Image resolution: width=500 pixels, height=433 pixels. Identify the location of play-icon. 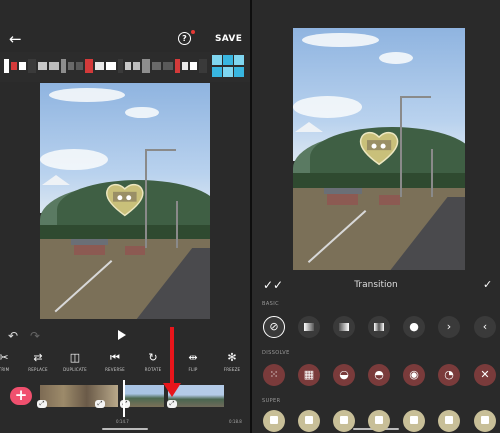
(122, 335).